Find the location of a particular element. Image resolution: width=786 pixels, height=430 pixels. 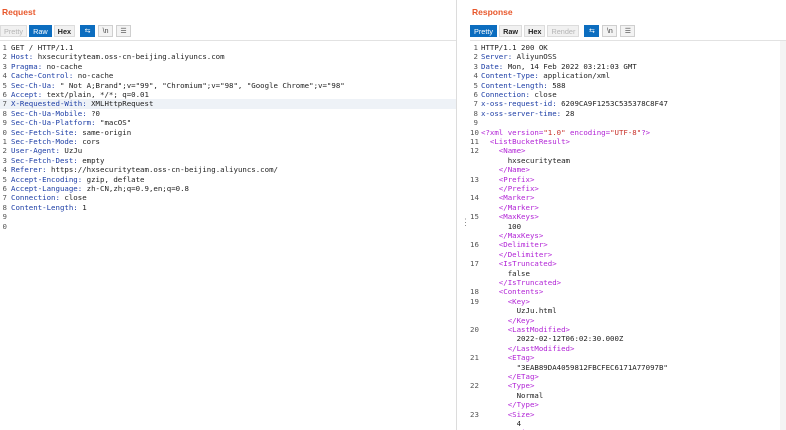

response-line: 14 <Marker> is located at coordinates (628, 197).